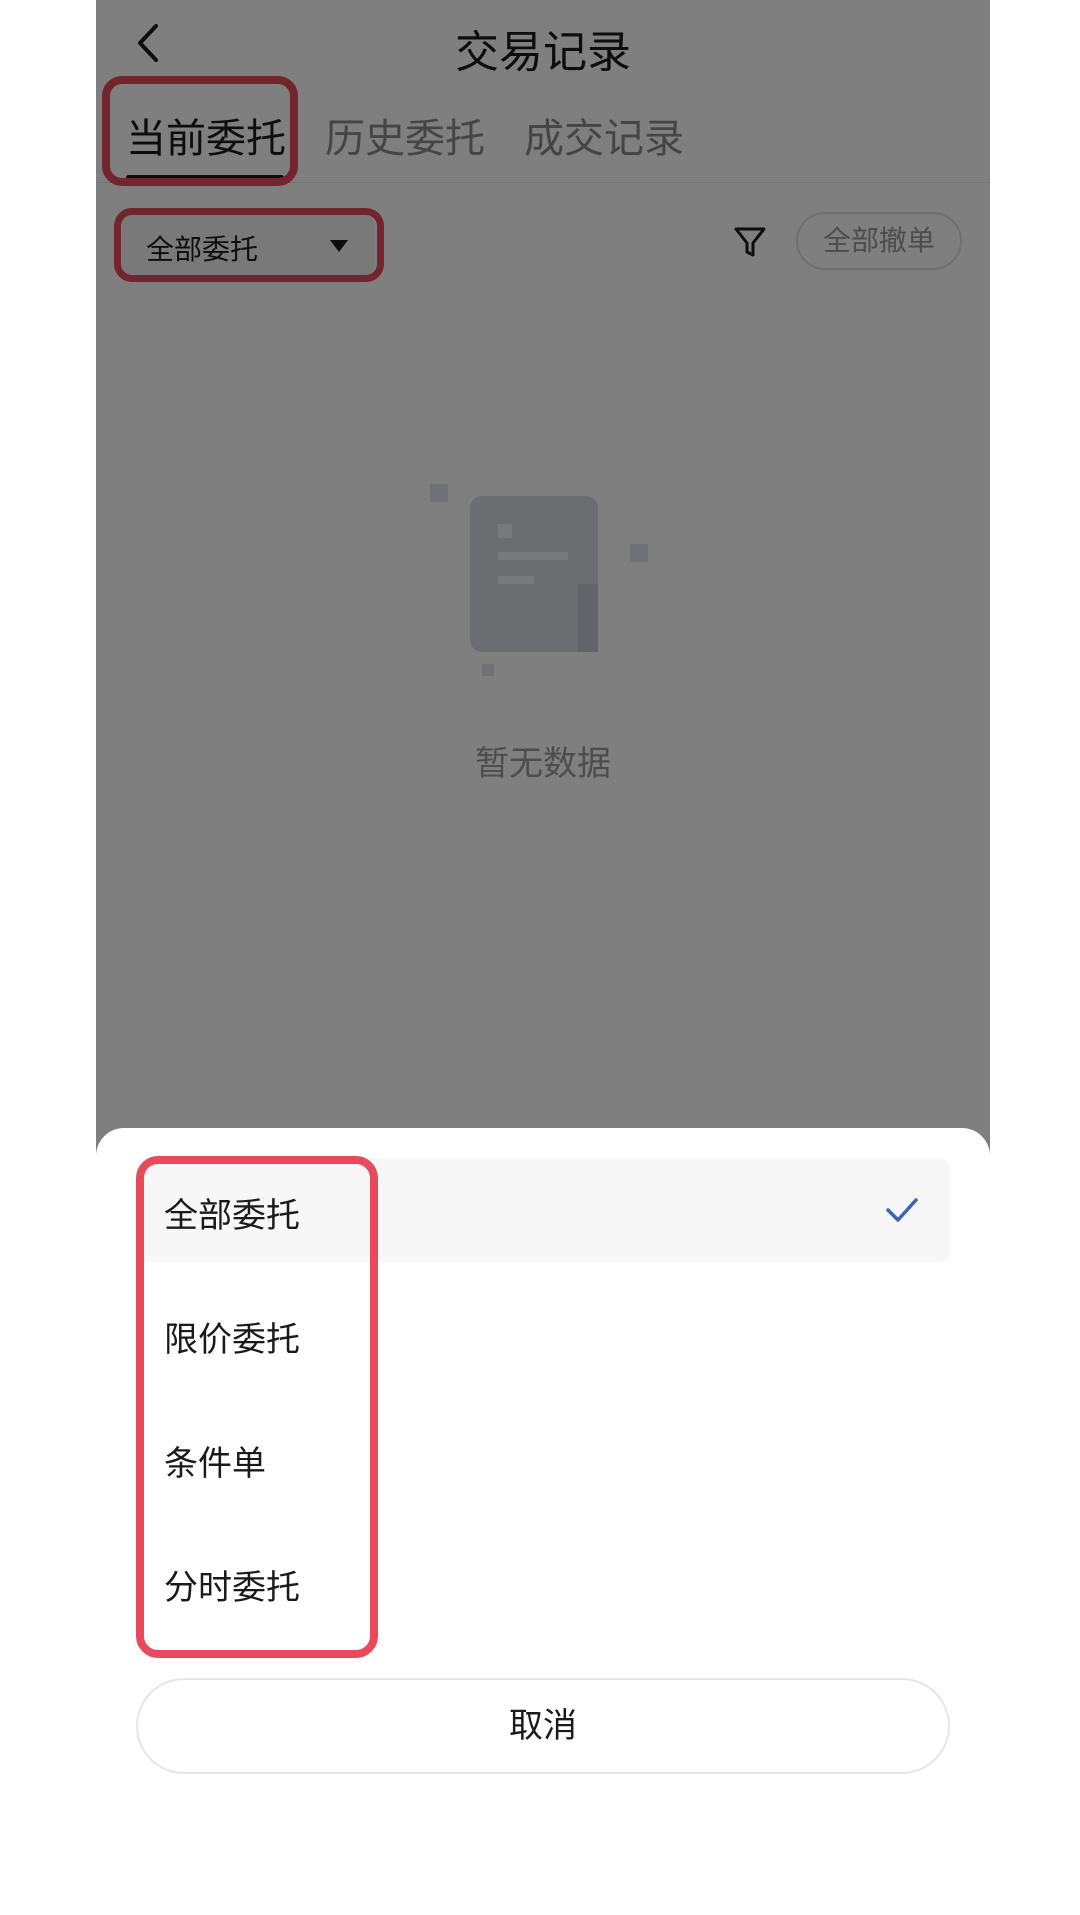 The image size is (1080, 1915). What do you see at coordinates (257, 1407) in the screenshot?
I see `highlight-box-options` at bounding box center [257, 1407].